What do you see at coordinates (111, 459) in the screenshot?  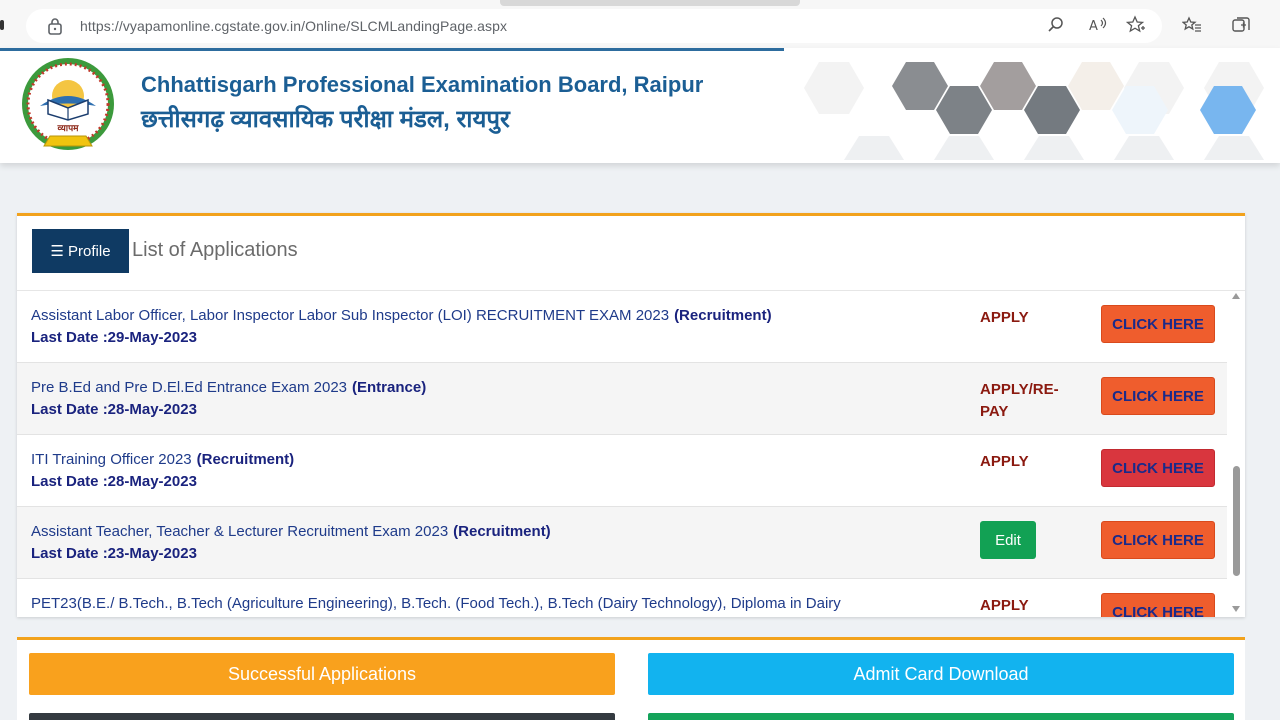 I see `application-title: ITI Training Officer 2023` at bounding box center [111, 459].